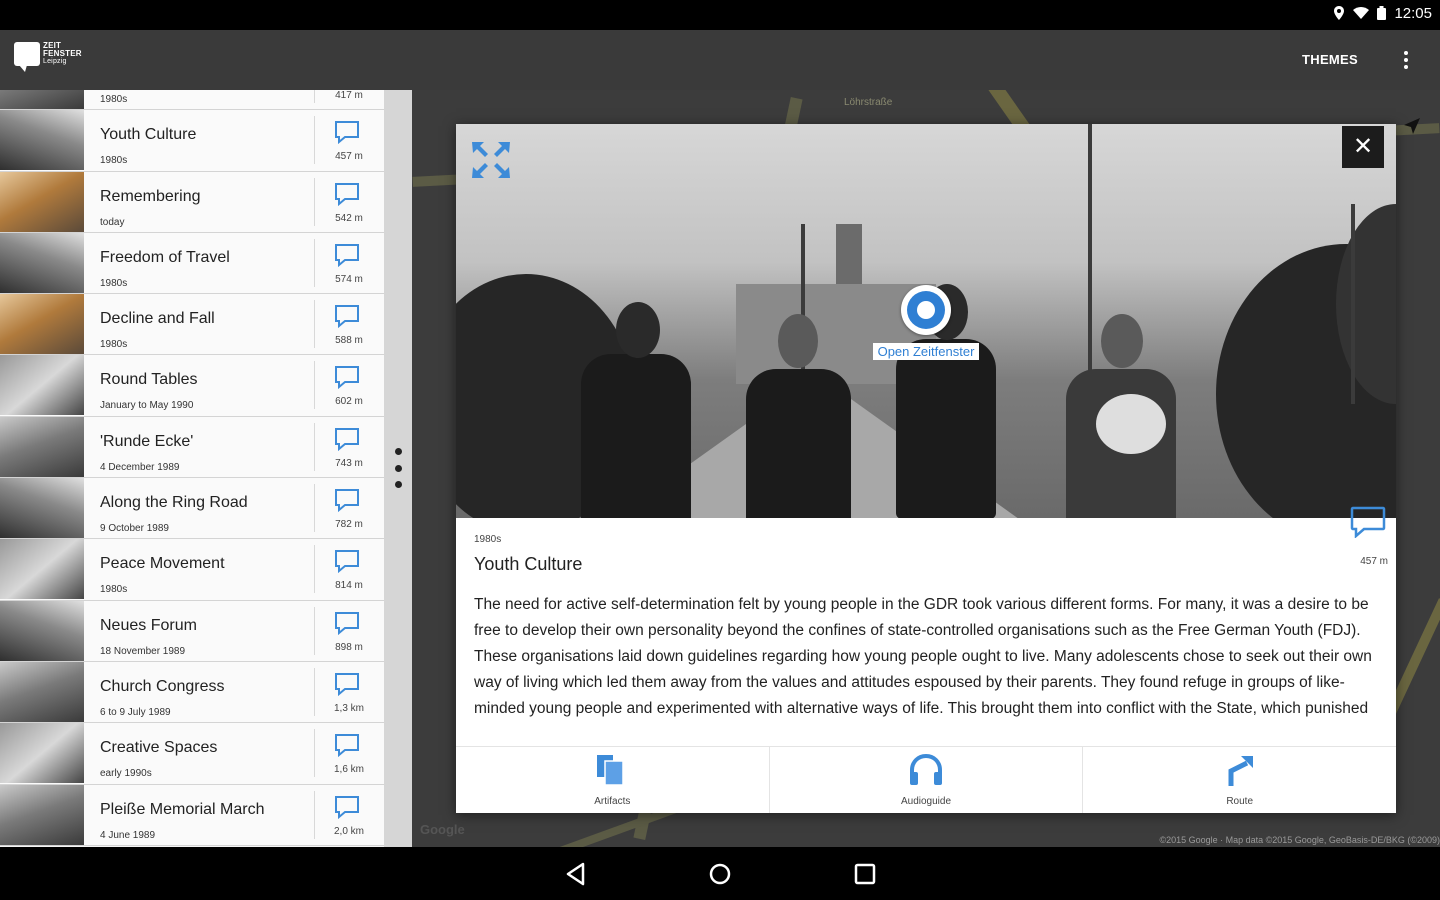 Image resolution: width=1440 pixels, height=900 pixels. Describe the element at coordinates (865, 874) in the screenshot. I see `recents-icon` at that location.